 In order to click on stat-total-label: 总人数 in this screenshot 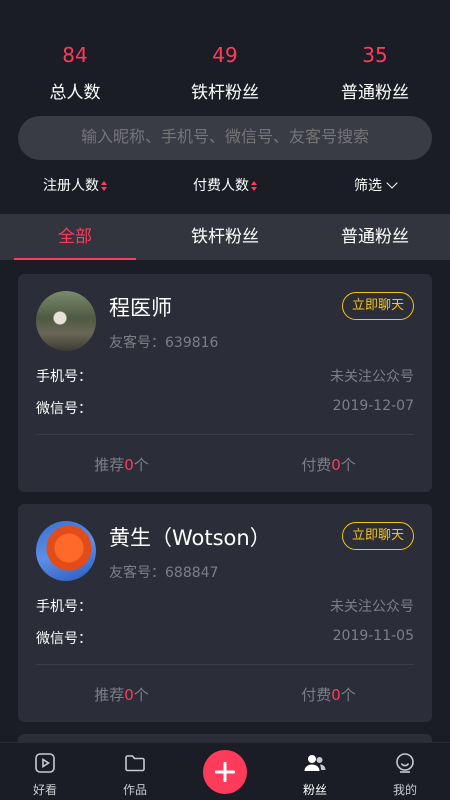, I will do `click(75, 93)`.